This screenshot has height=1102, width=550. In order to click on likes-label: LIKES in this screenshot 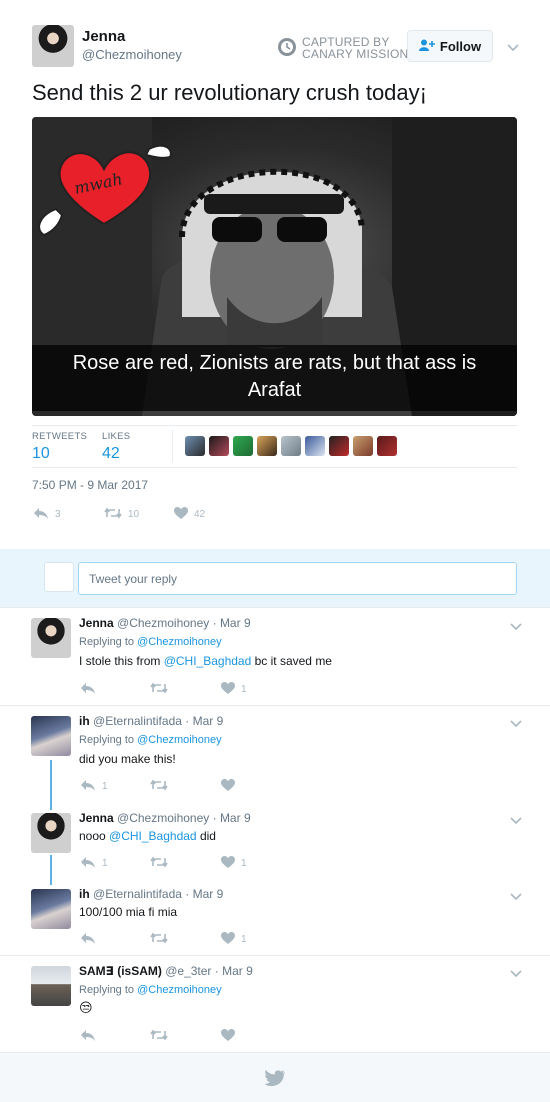, I will do `click(116, 436)`.